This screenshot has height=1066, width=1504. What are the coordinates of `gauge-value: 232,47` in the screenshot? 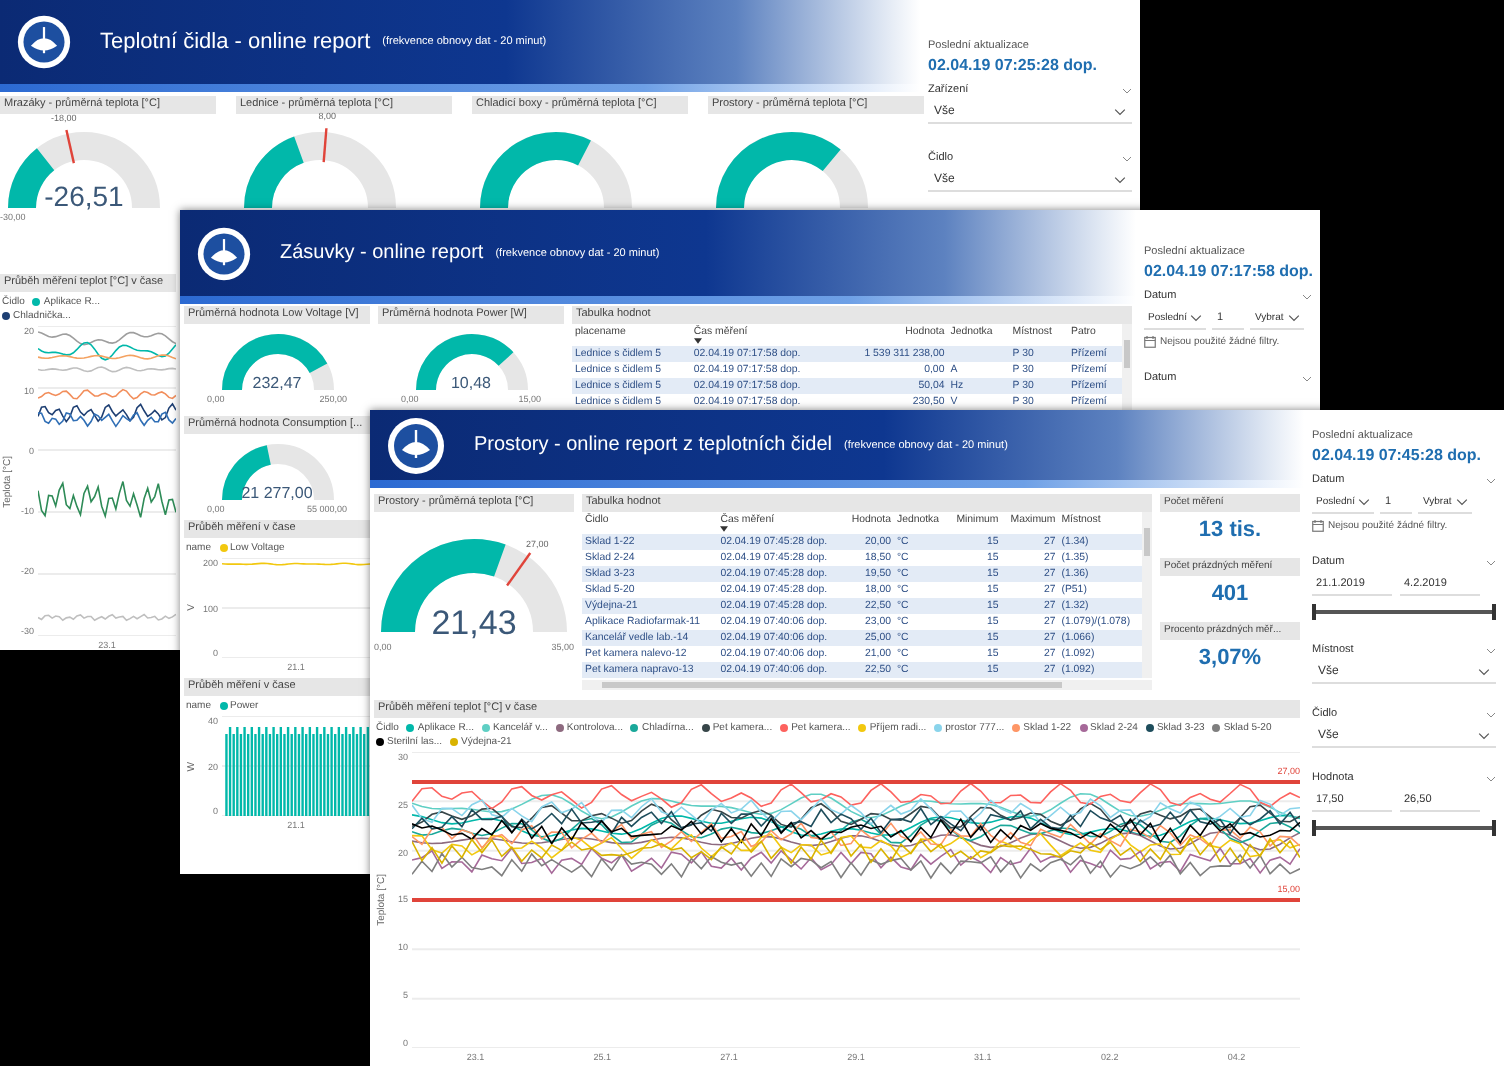 It's located at (277, 384).